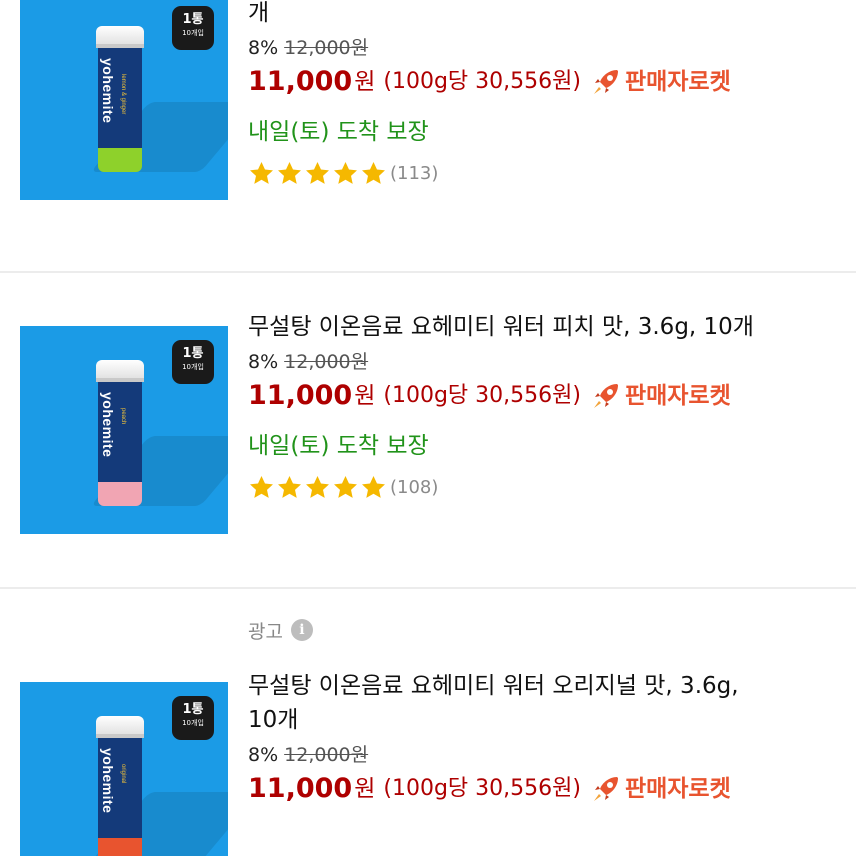 The image size is (856, 856). I want to click on product-image: yohemite original 1통 10개입, so click(124, 769).